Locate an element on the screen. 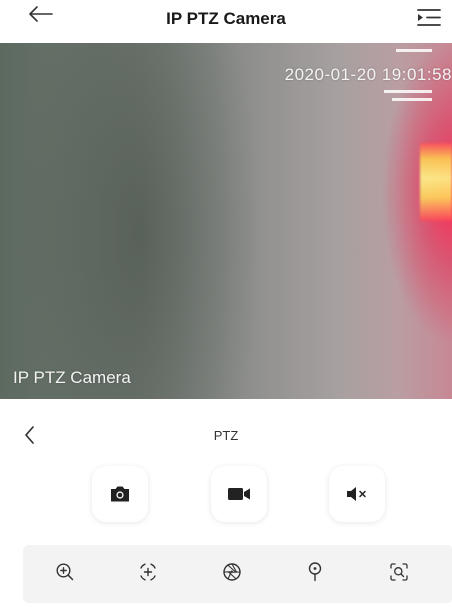 The width and height of the screenshot is (452, 610). zoom-search-icon is located at coordinates (399, 574).